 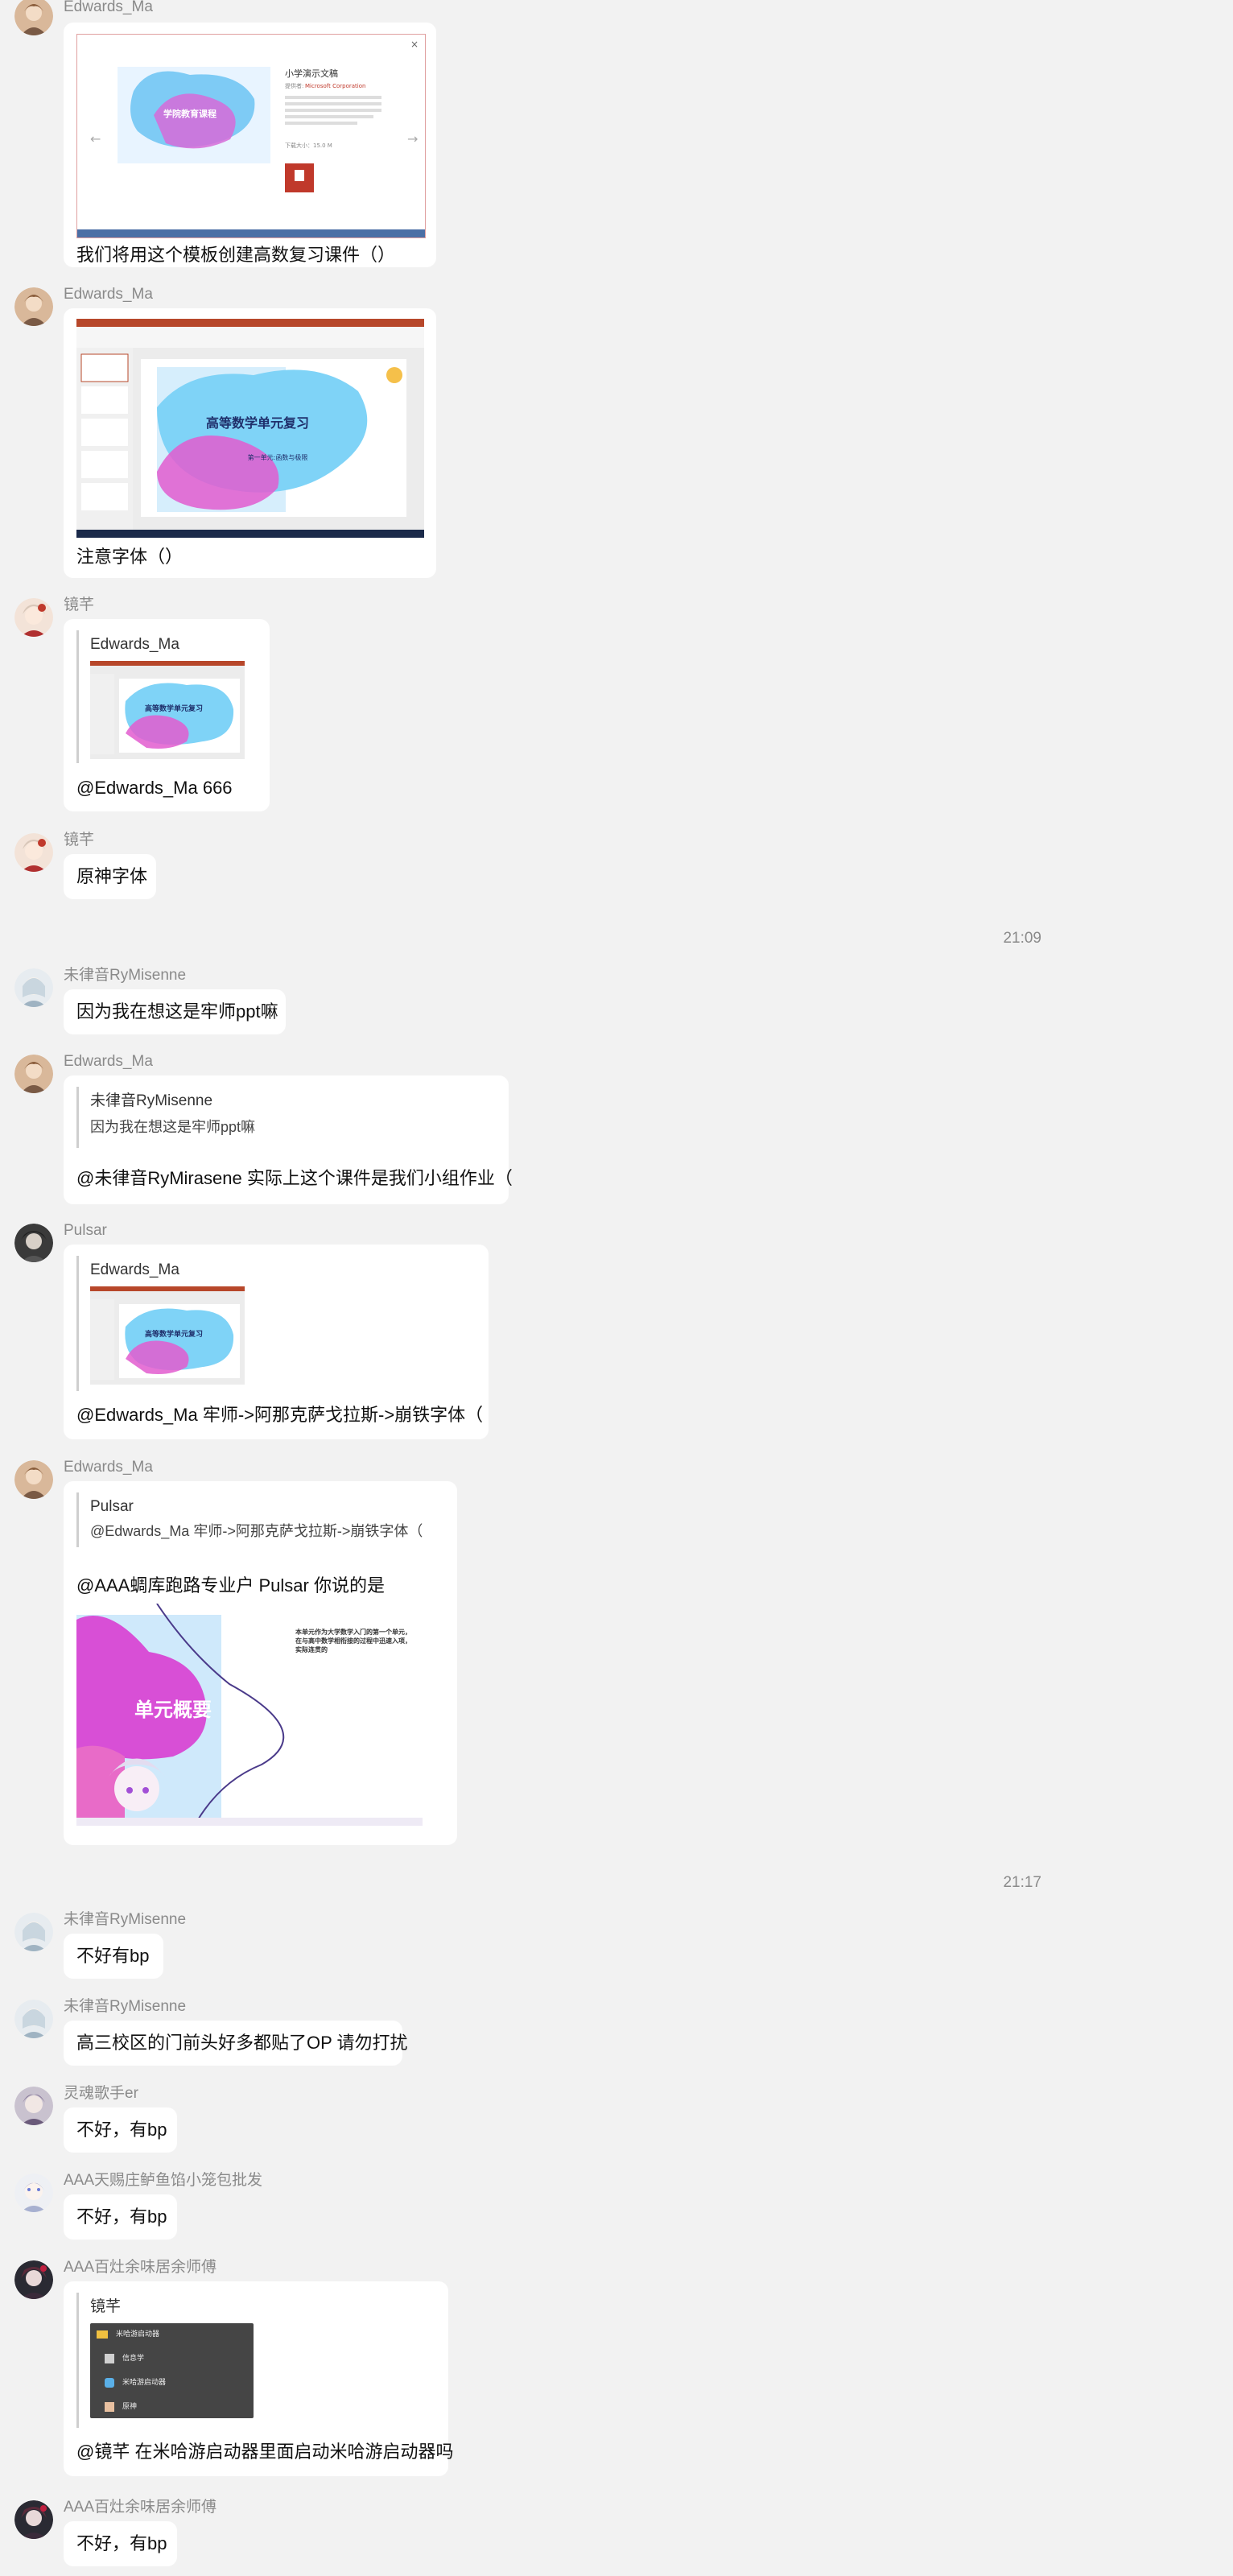 I want to click on message: Edwards_Ma 高等数学单元复习 第一单元:函数与极限 注意字体（）, so click(x=523, y=435).